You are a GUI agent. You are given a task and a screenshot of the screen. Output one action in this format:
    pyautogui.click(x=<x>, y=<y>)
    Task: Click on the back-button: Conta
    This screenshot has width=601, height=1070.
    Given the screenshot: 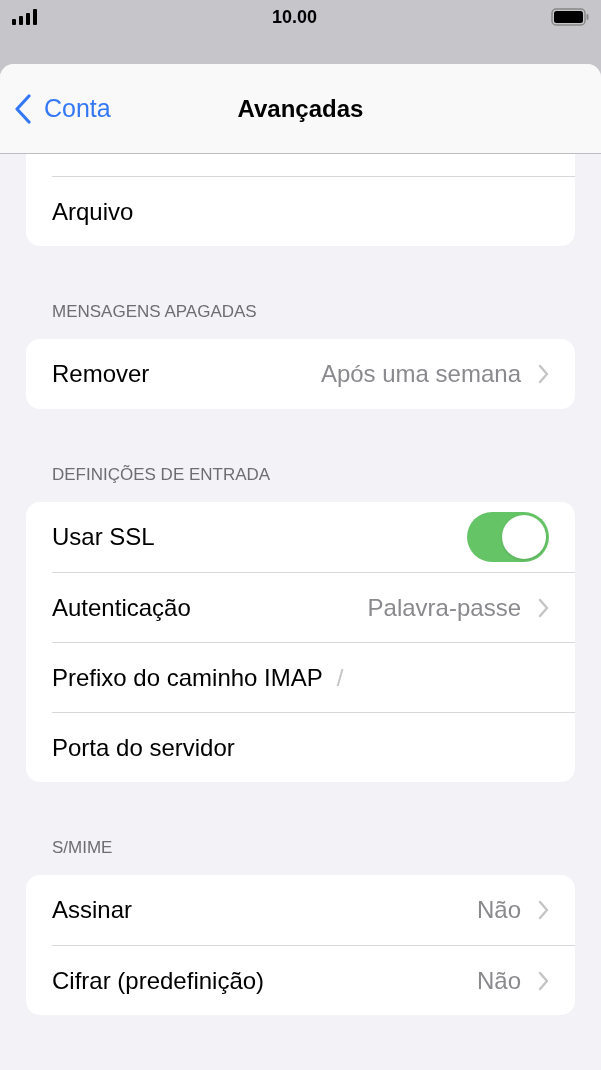 What is the action you would take?
    pyautogui.click(x=55, y=108)
    